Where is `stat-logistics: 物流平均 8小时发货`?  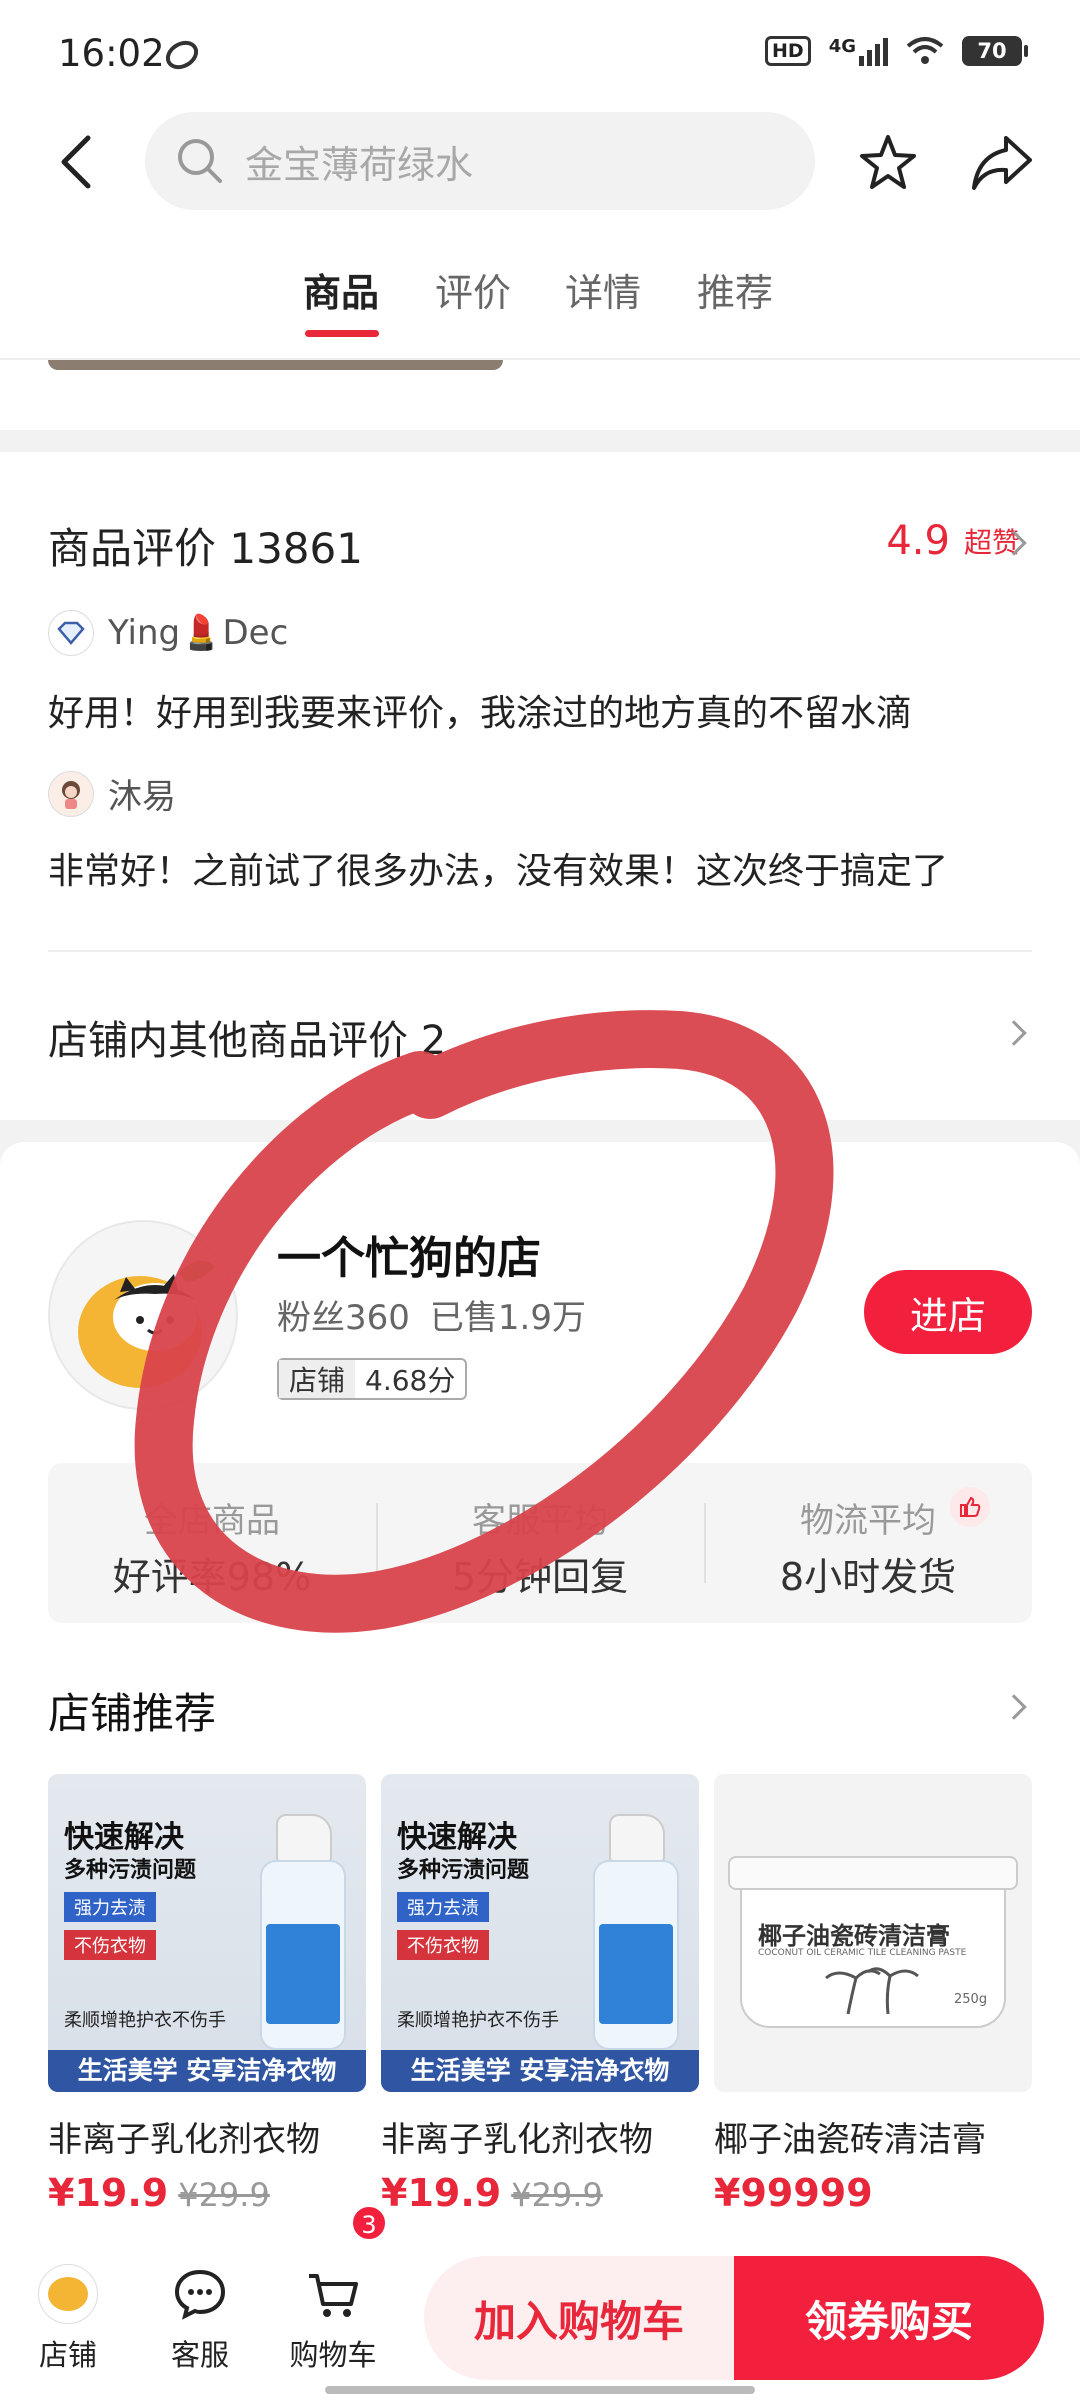 stat-logistics: 物流平均 8小时发货 is located at coordinates (868, 1543).